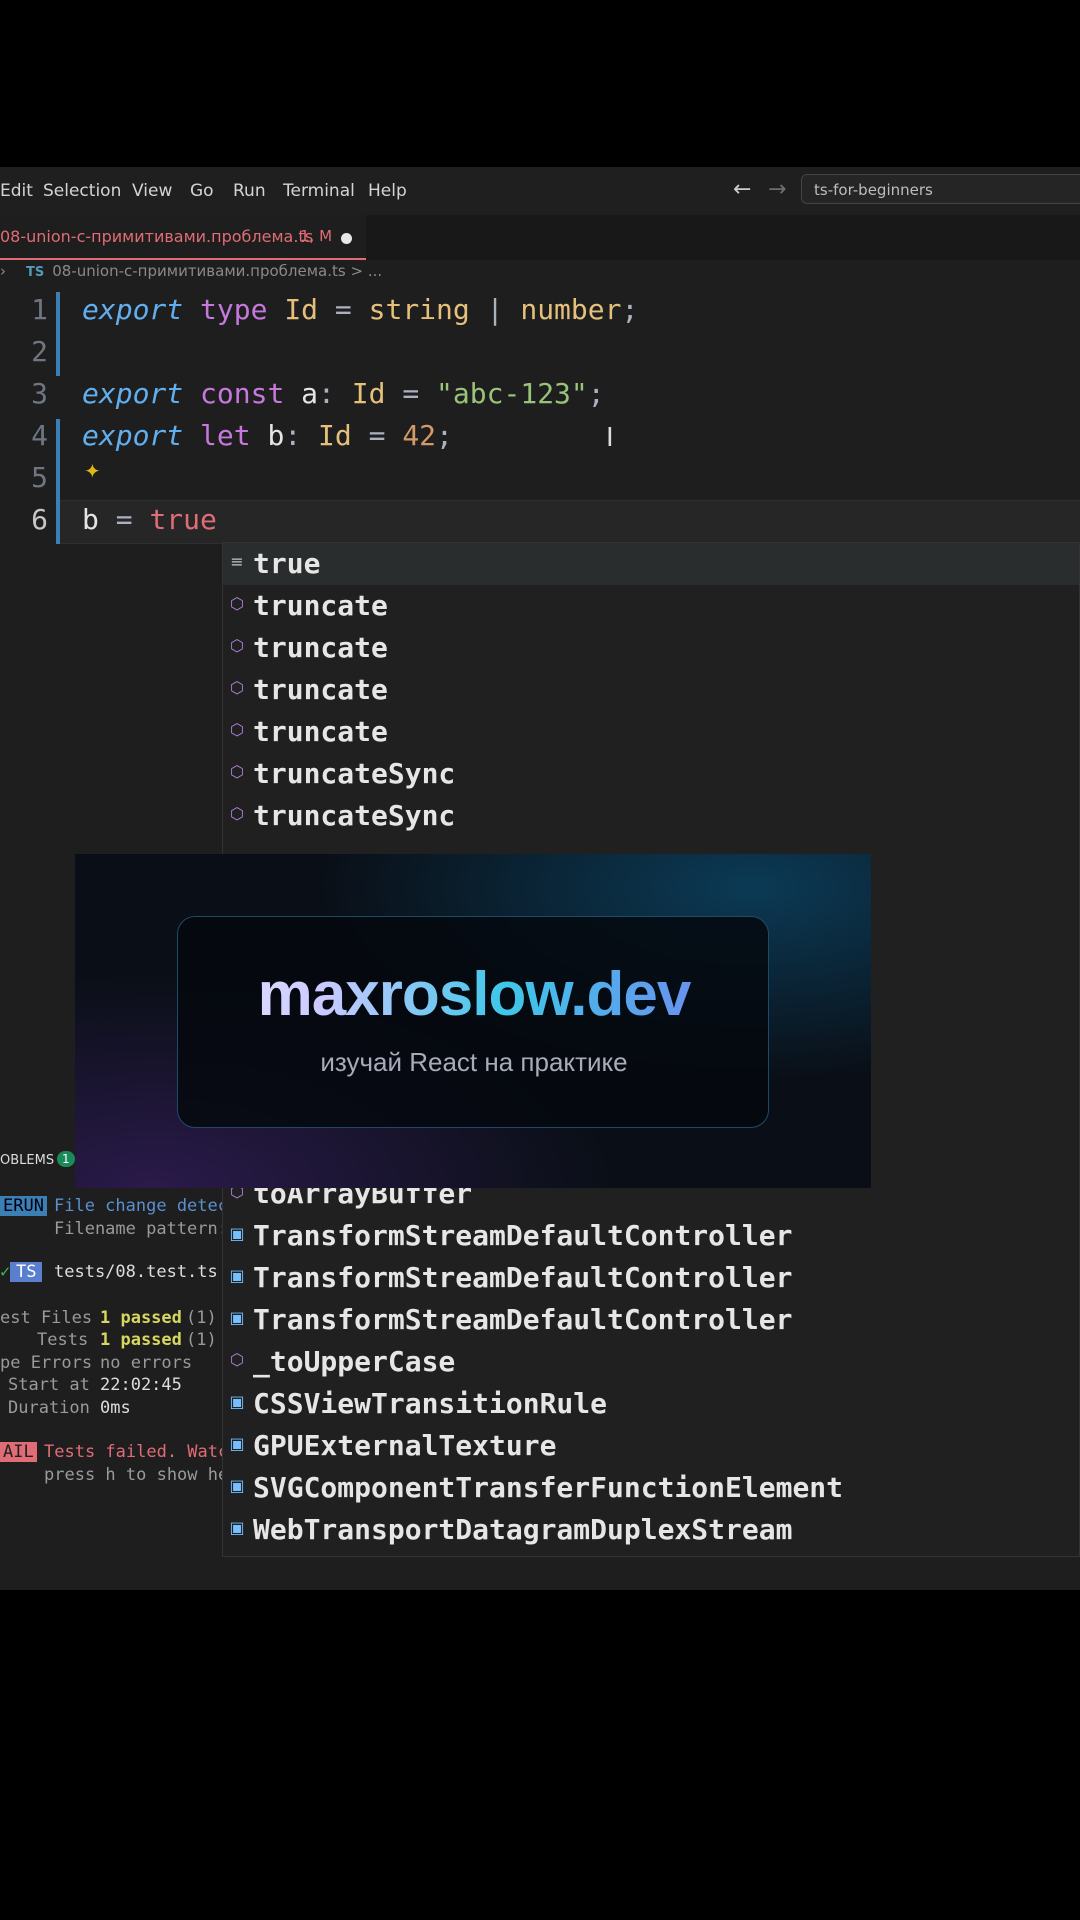 The width and height of the screenshot is (1080, 1920). Describe the element at coordinates (198, 271) in the screenshot. I see `breadcrumb-file: 08-union-с-примитивами.проблема.ts` at that location.